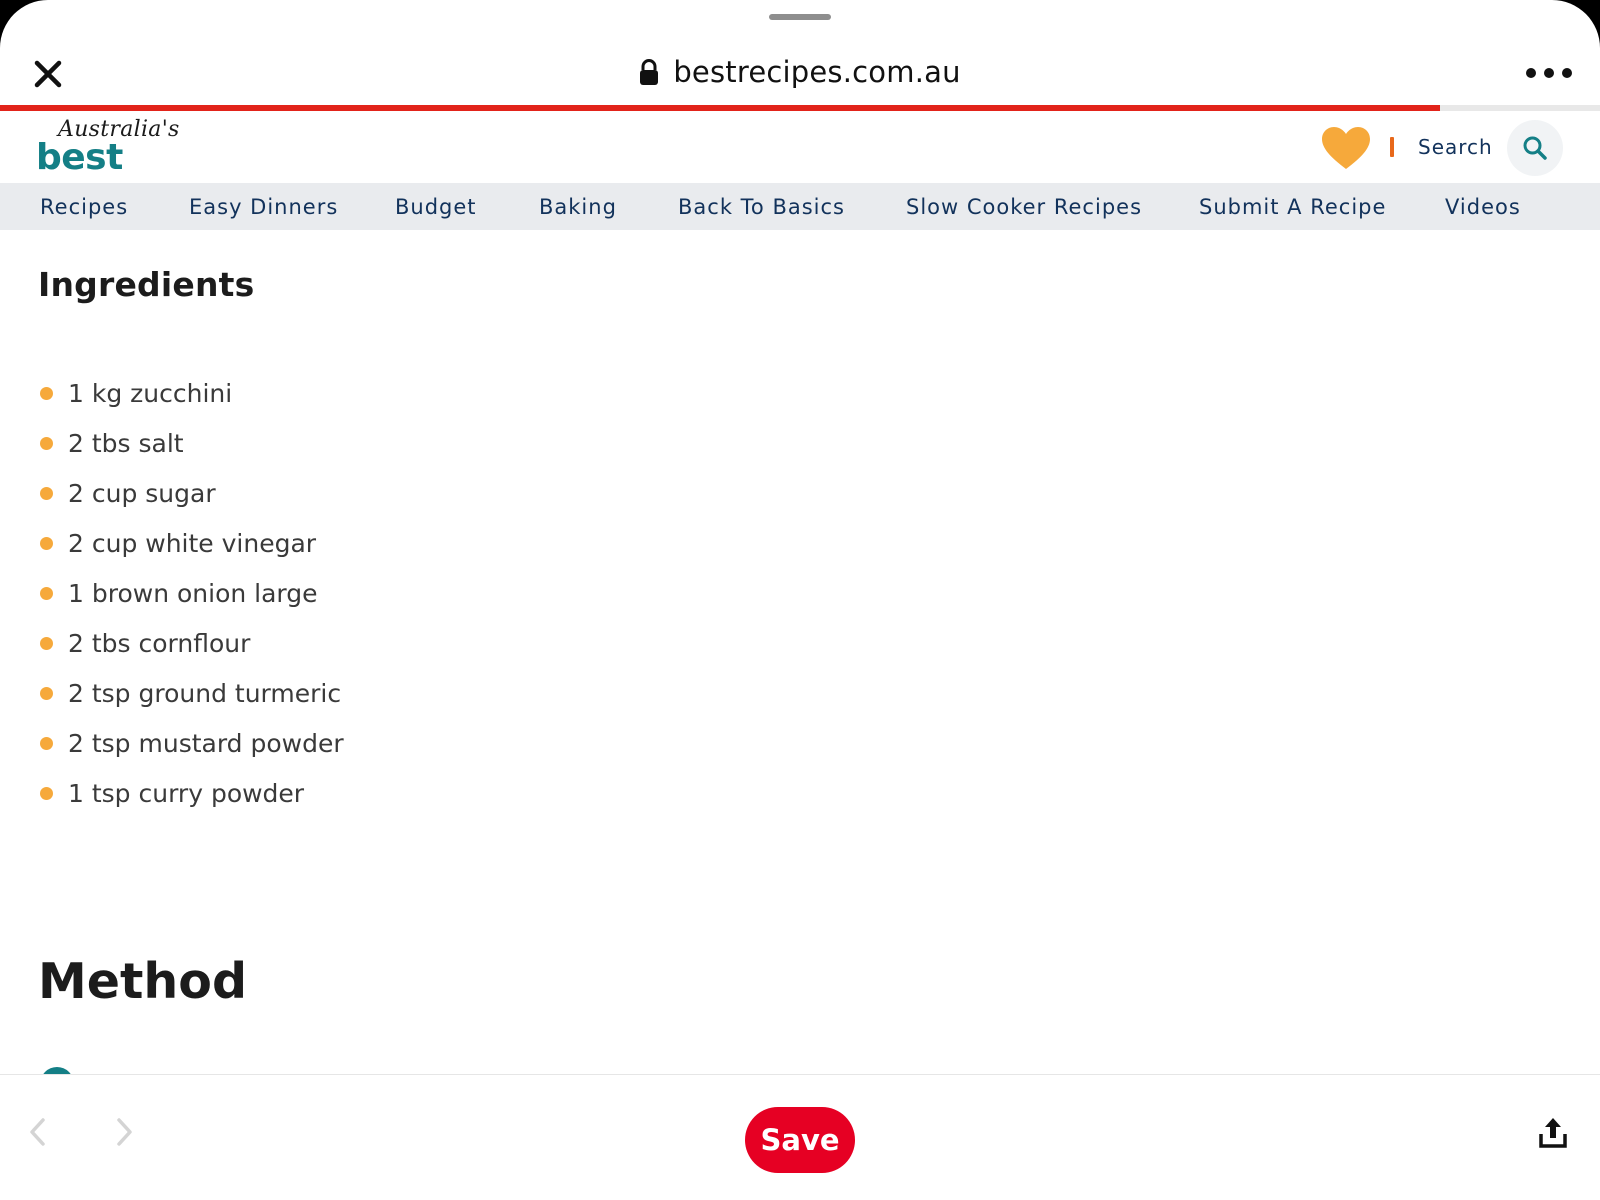  What do you see at coordinates (578, 207) in the screenshot?
I see `nav-item-baking: Baking` at bounding box center [578, 207].